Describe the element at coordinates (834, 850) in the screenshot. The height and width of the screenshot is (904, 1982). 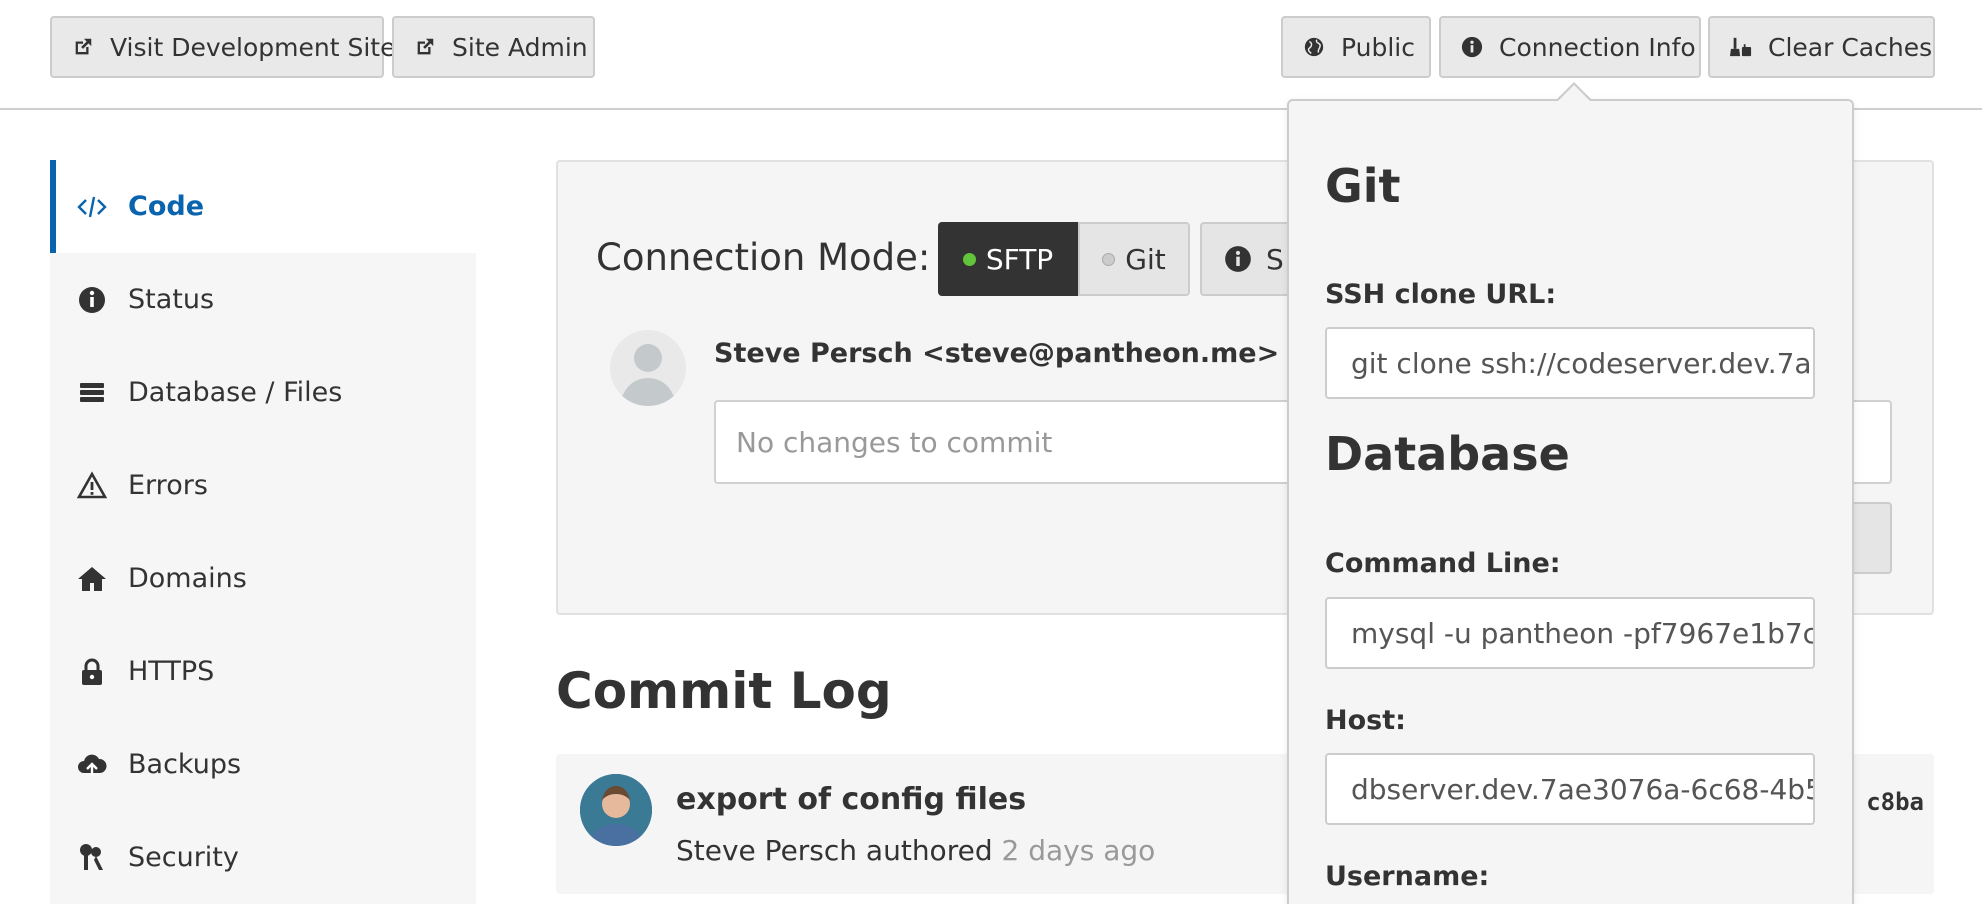
I see `commit-author-text: Steve Persch authored` at that location.